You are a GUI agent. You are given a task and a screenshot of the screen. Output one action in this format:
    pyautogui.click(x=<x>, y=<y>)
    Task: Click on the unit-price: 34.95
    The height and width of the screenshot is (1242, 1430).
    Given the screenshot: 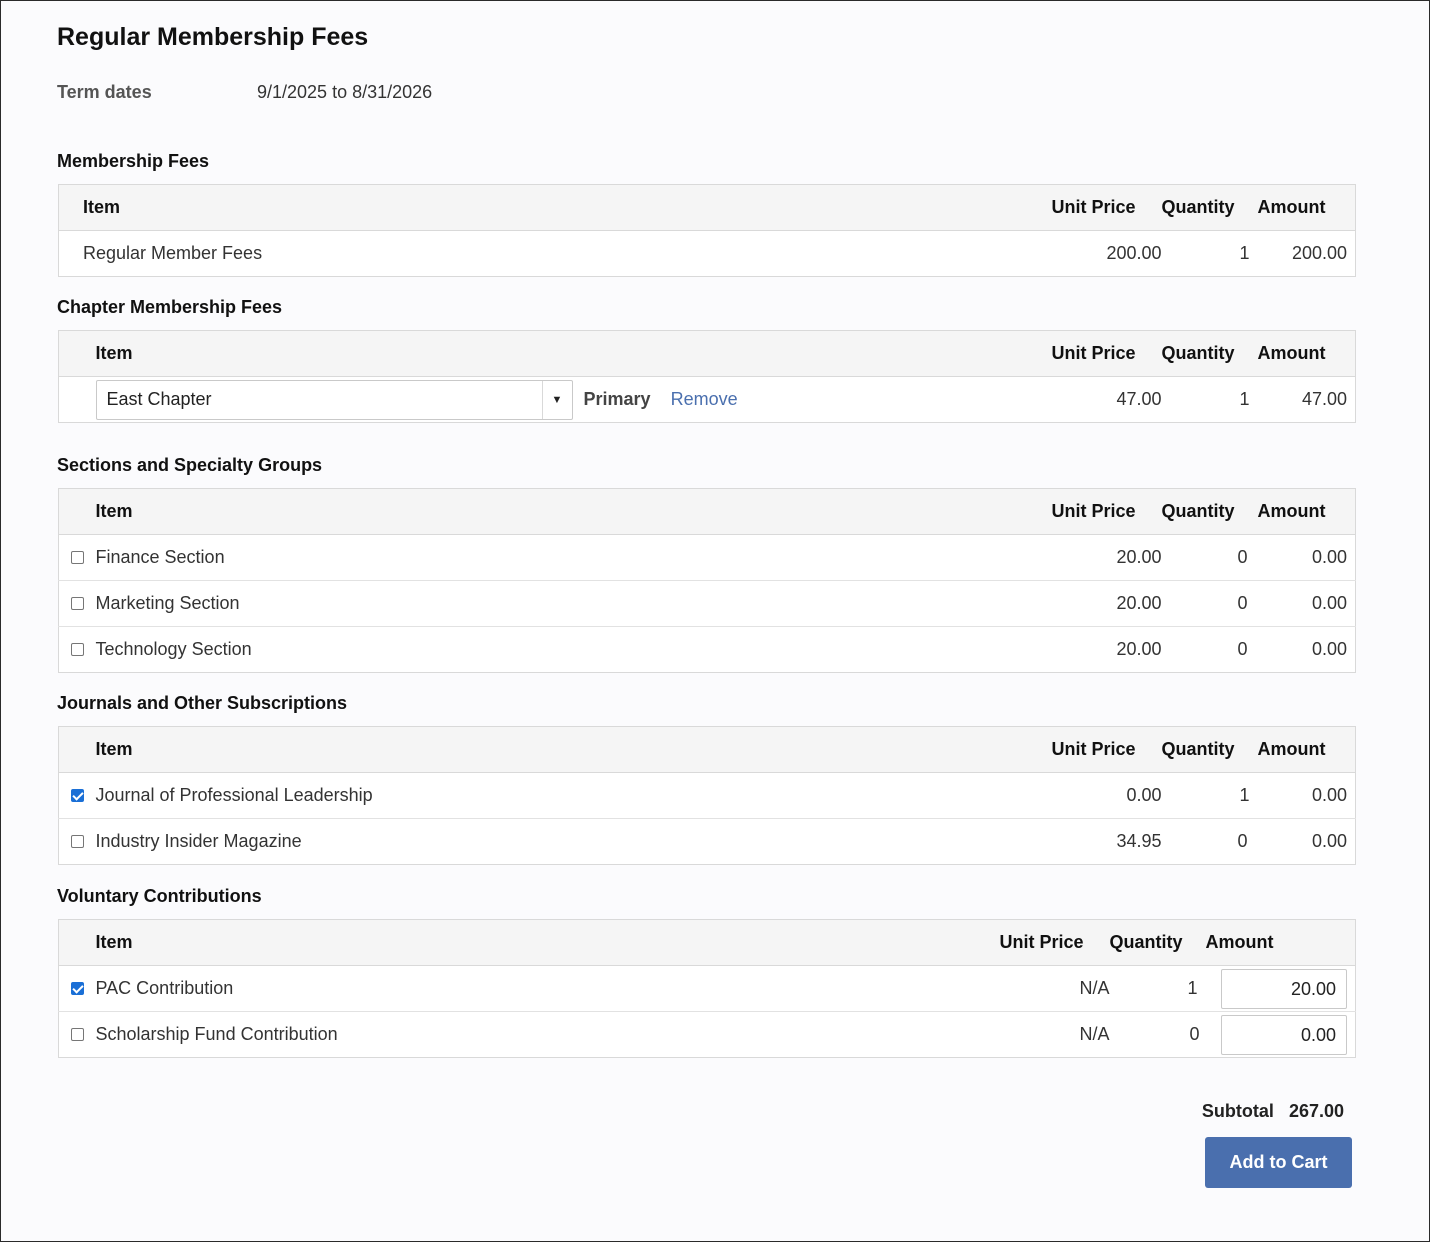 What is the action you would take?
    pyautogui.click(x=1139, y=841)
    